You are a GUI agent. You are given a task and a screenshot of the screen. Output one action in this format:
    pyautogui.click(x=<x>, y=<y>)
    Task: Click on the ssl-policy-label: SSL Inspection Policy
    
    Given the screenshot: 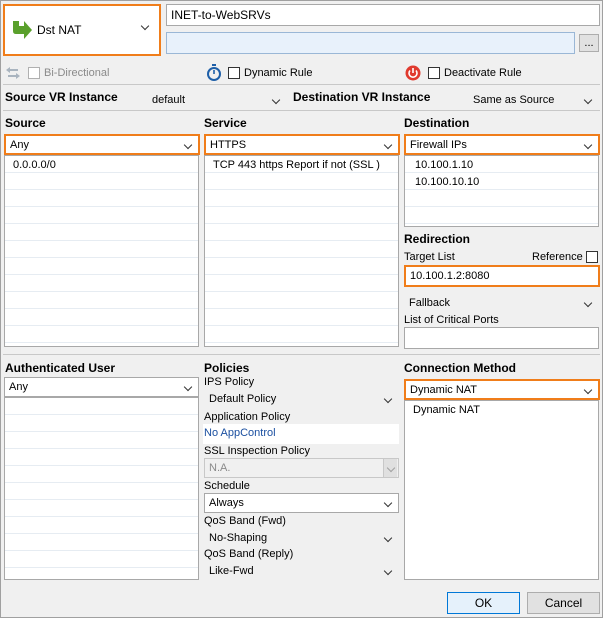 What is the action you would take?
    pyautogui.click(x=257, y=451)
    